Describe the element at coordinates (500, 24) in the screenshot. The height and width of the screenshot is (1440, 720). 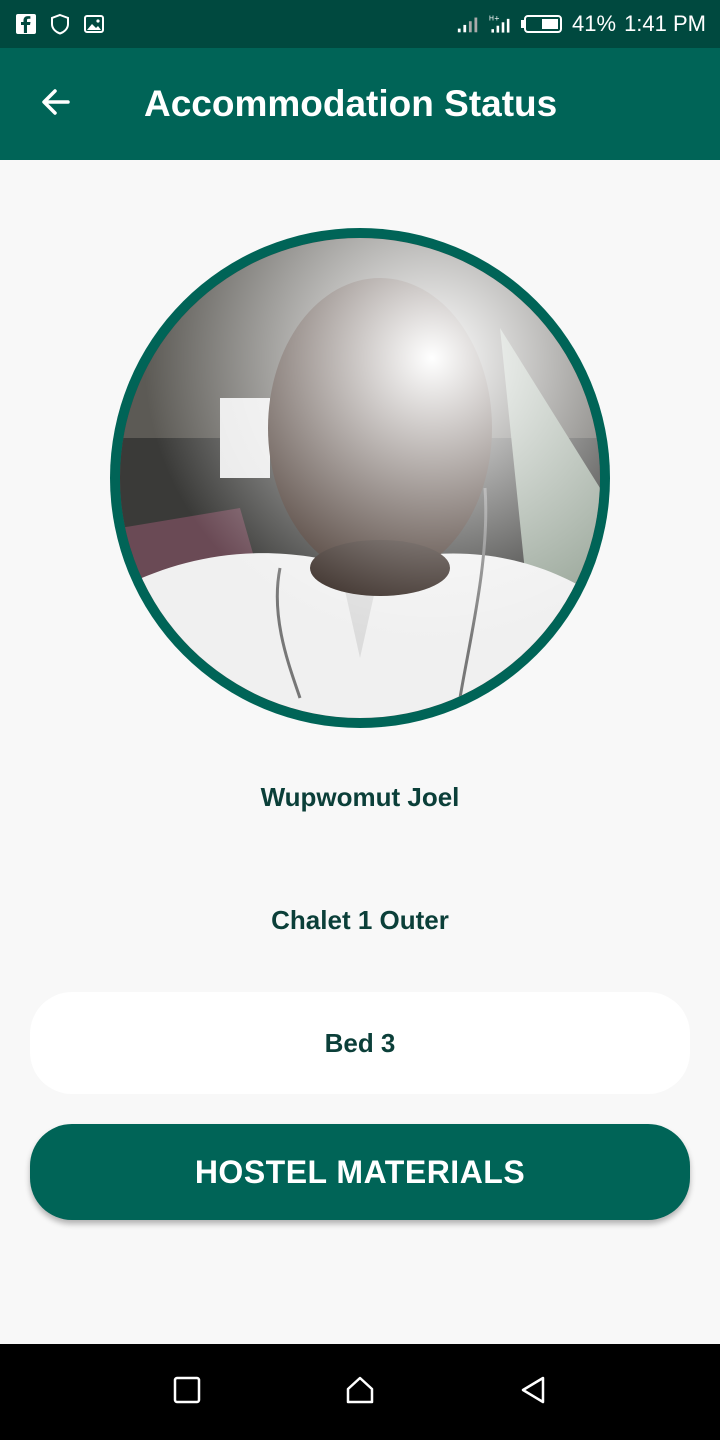
I see `signal-ht-icon: H+` at that location.